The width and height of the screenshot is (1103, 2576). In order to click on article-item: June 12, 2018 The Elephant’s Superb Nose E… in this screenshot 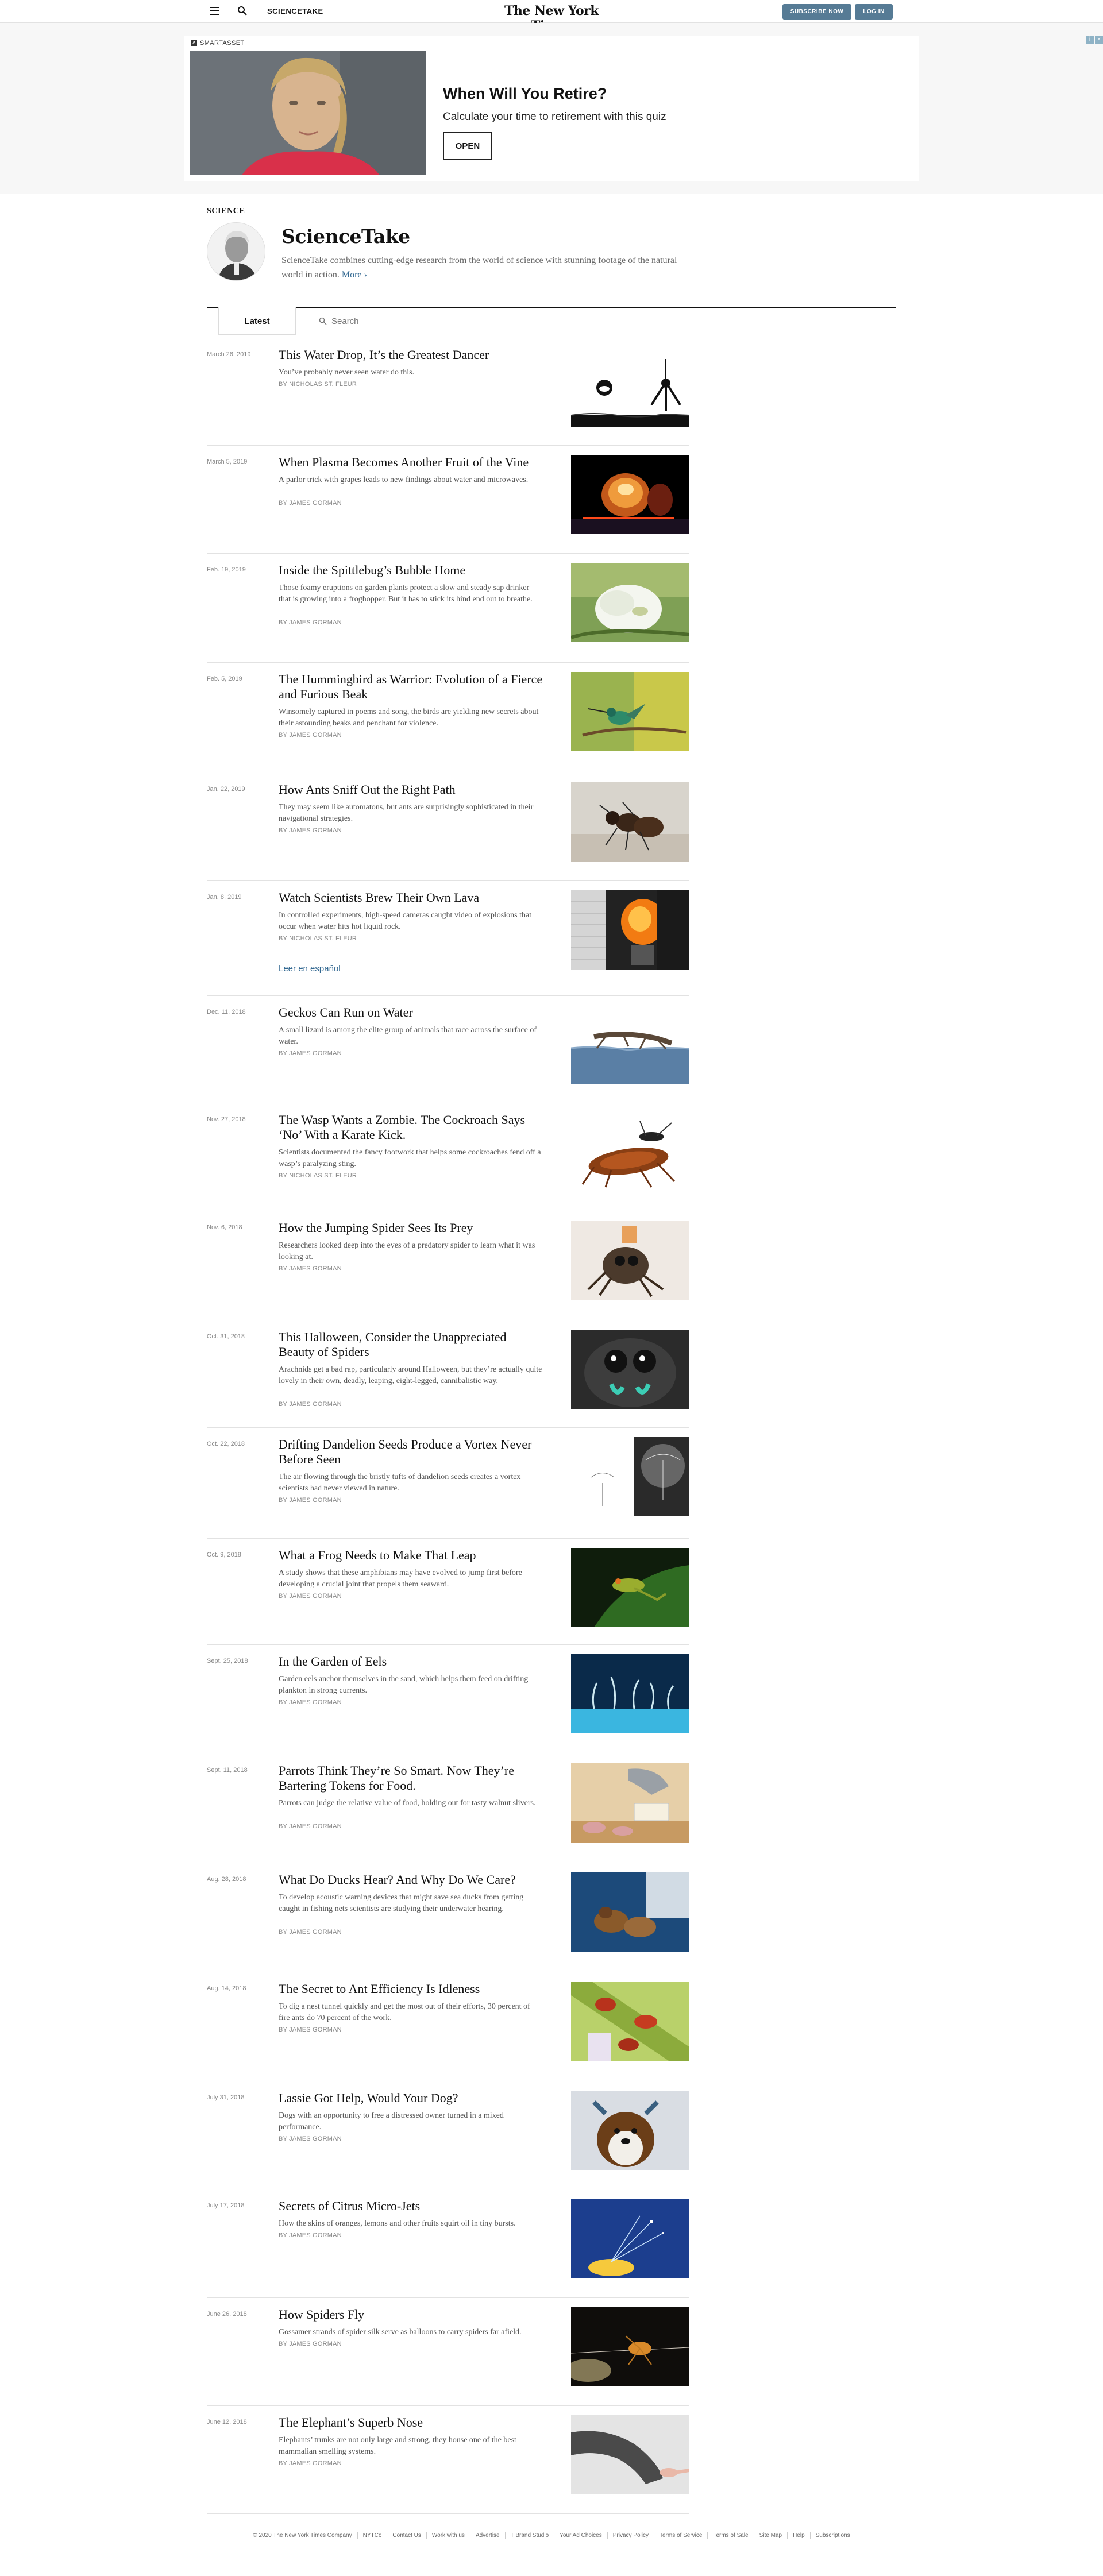, I will do `click(448, 2464)`.